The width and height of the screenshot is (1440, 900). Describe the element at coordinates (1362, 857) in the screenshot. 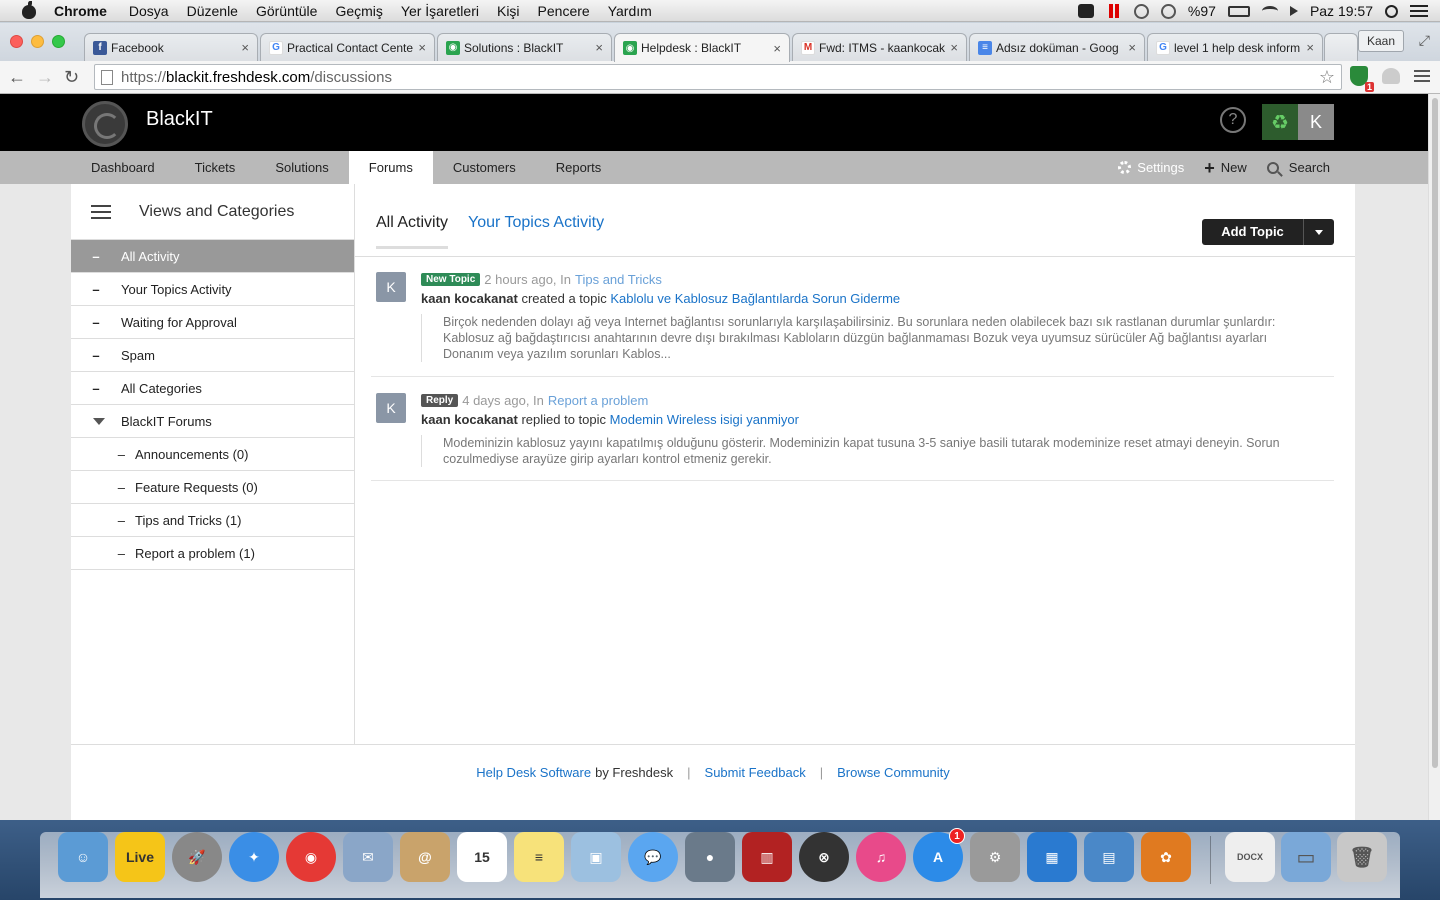

I see `trash-icon: 🗑` at that location.